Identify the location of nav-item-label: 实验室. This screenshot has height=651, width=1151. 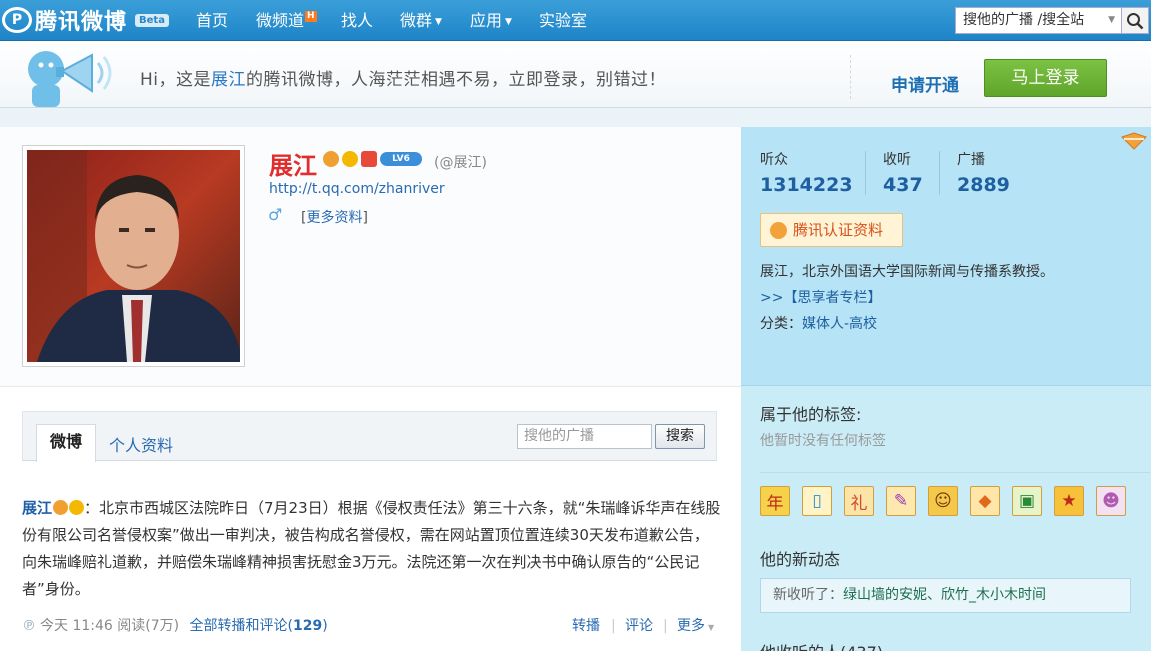
(563, 20).